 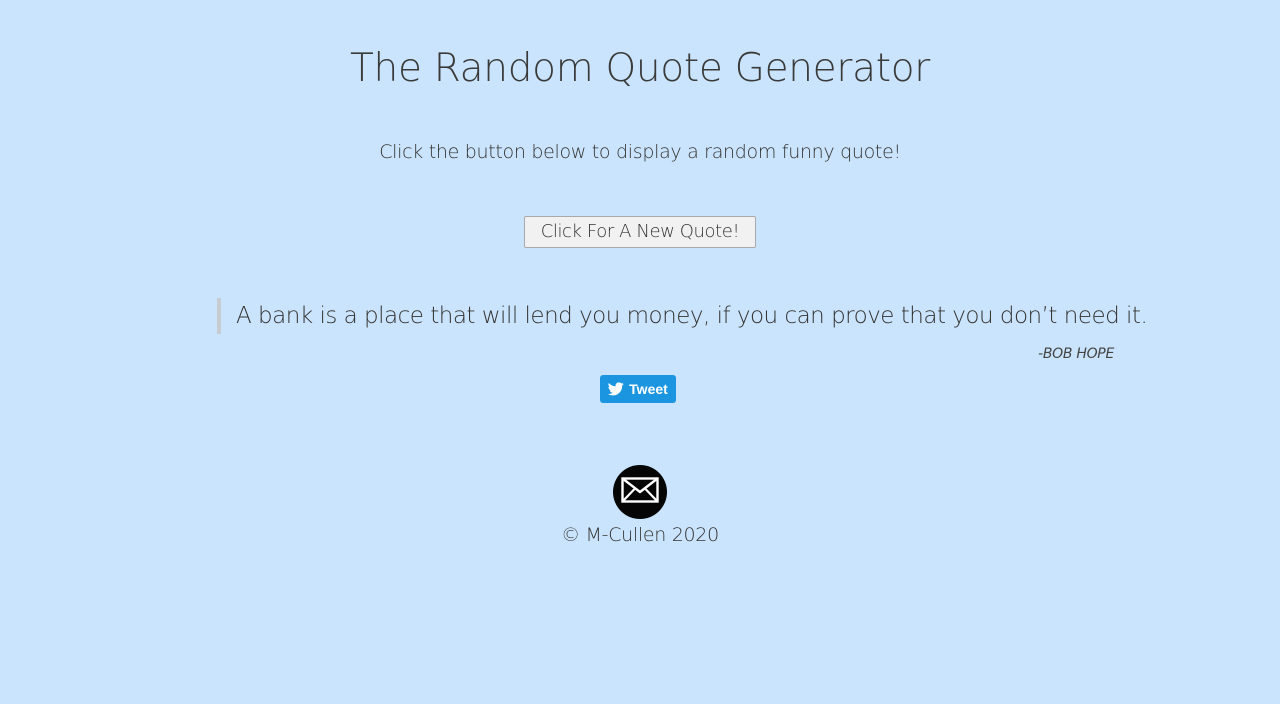 What do you see at coordinates (616, 389) in the screenshot?
I see `twitter-bird-icon` at bounding box center [616, 389].